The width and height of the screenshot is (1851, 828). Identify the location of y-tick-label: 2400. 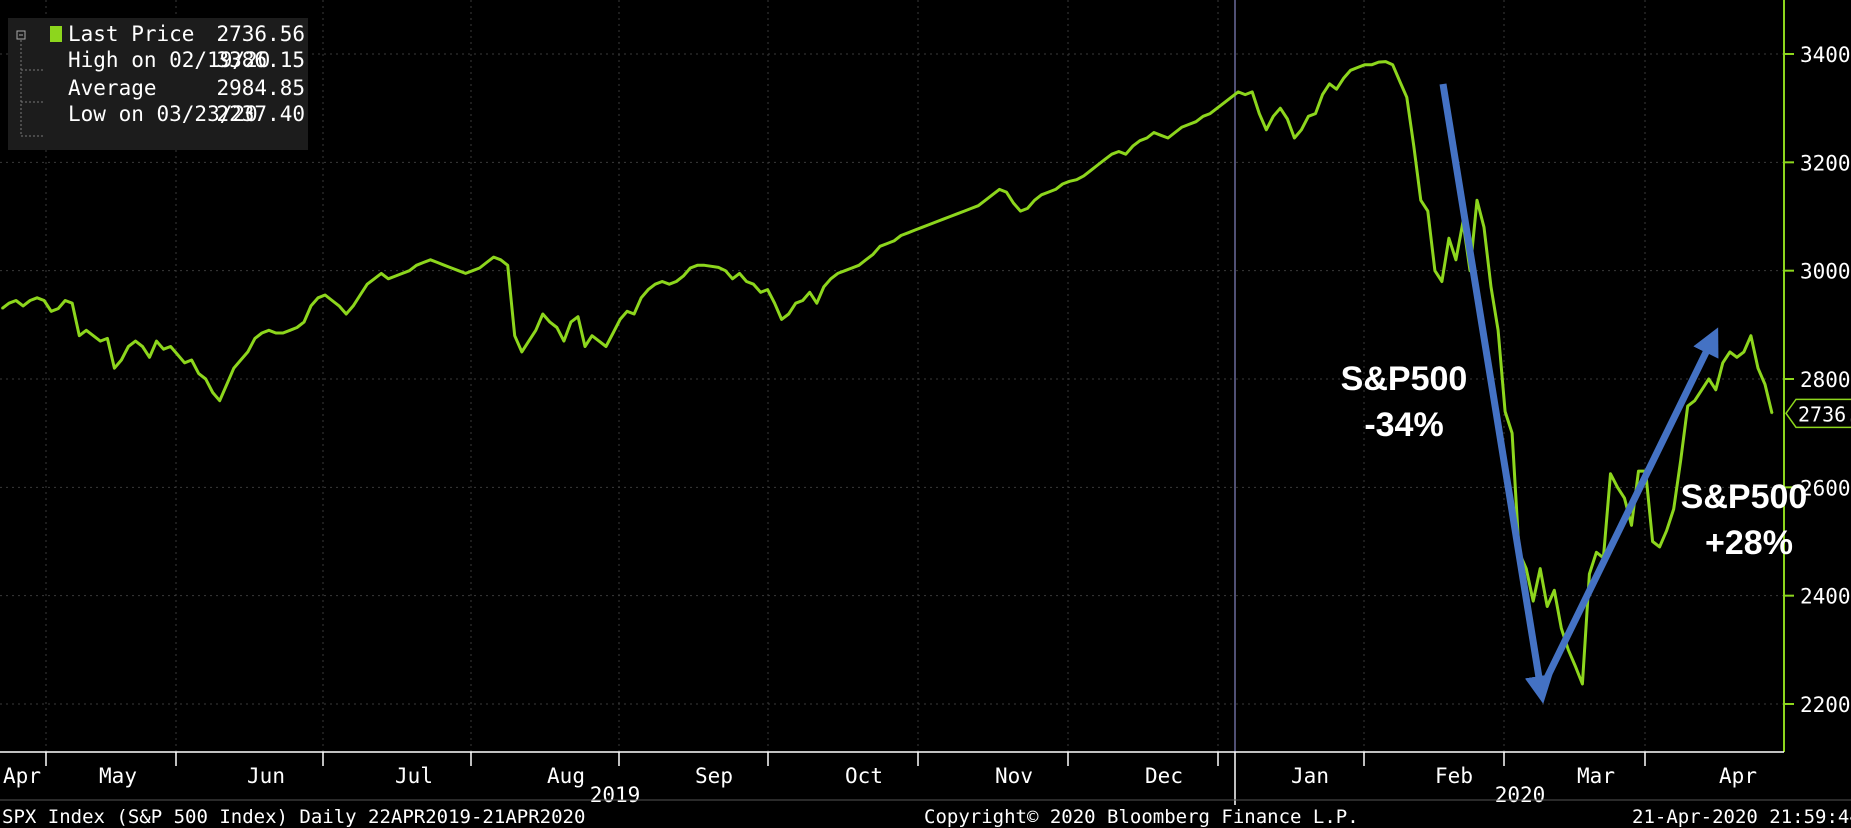
(1825, 597).